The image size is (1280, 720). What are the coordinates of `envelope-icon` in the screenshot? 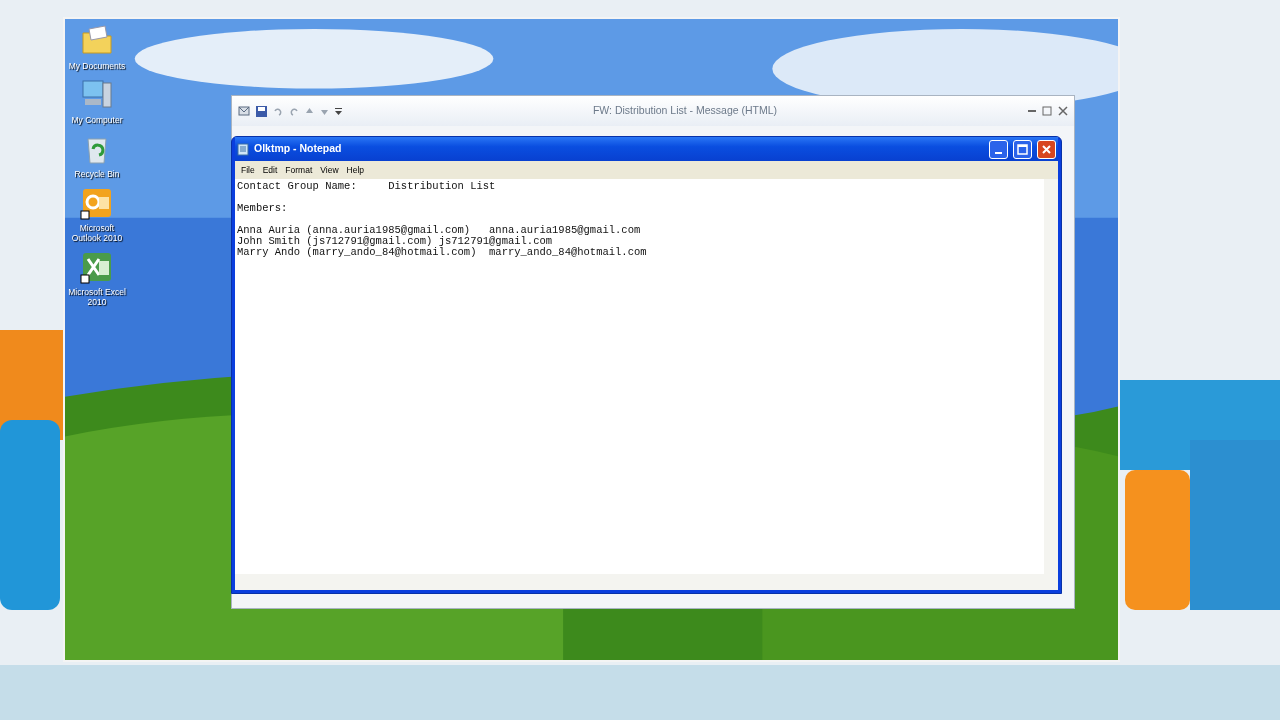 It's located at (244, 111).